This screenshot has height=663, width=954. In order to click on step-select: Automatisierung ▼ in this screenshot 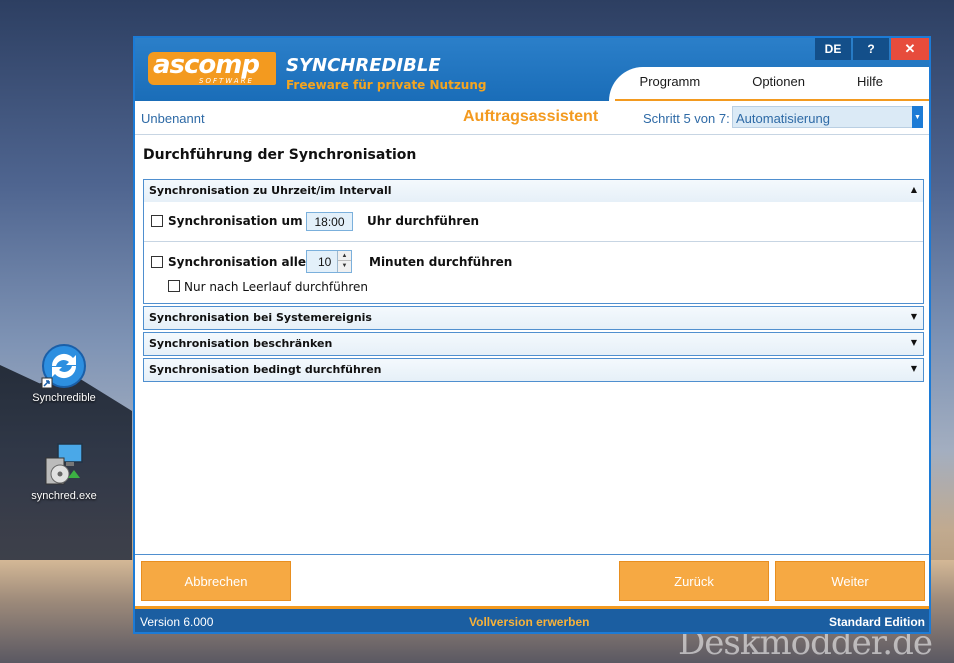, I will do `click(827, 117)`.